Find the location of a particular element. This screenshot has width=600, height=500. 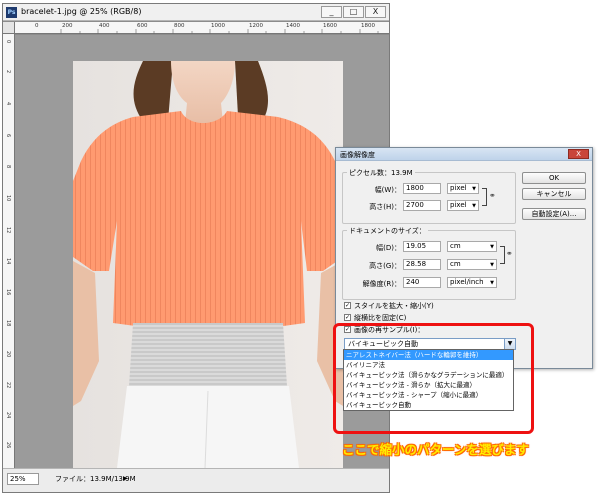

maximize-button: □ is located at coordinates (353, 12).